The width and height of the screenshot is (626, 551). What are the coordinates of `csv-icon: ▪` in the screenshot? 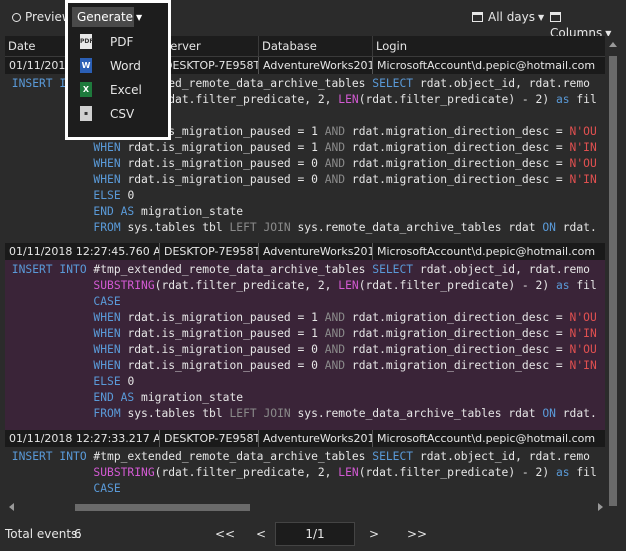 It's located at (86, 113).